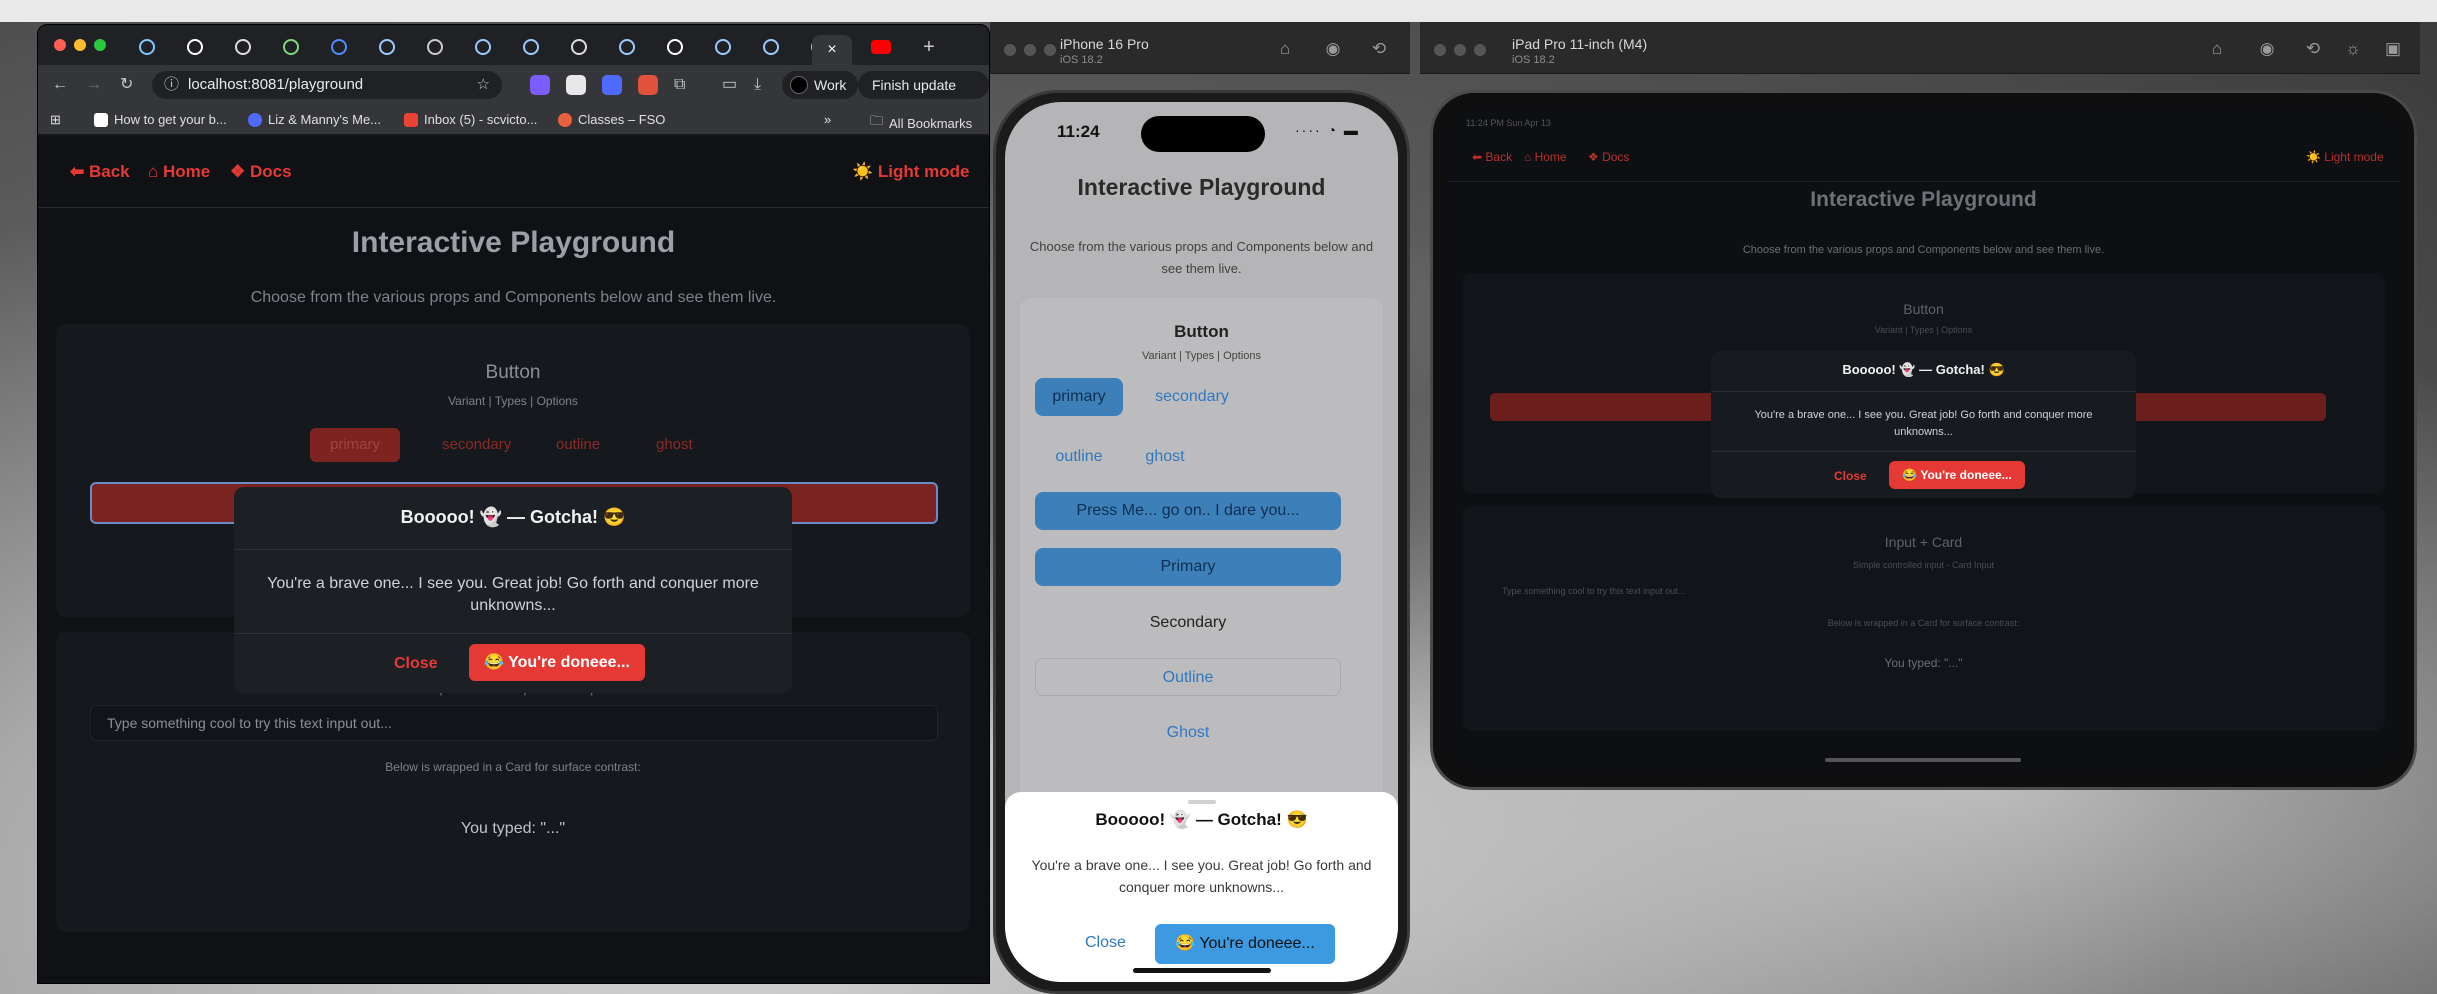 The image size is (2437, 994). Describe the element at coordinates (1202, 802) in the screenshot. I see `sheet-grabber` at that location.